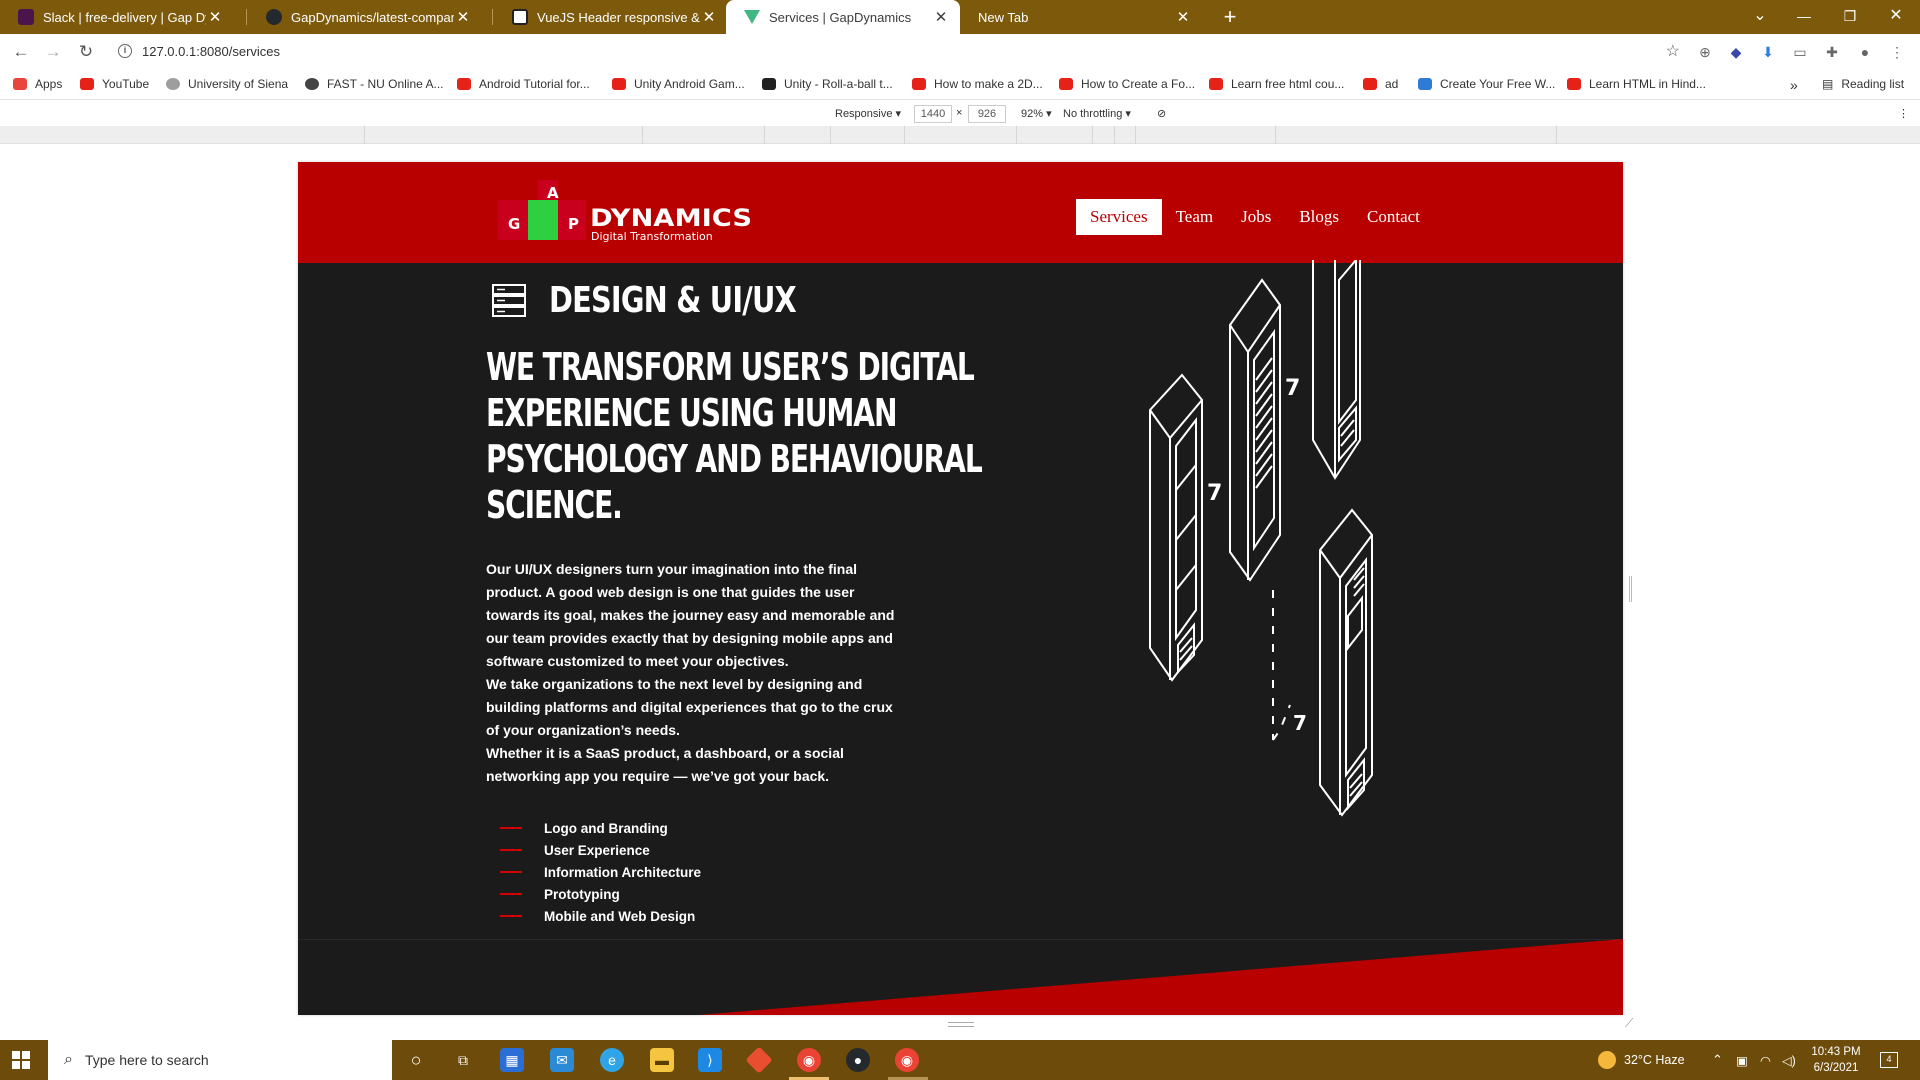  What do you see at coordinates (612, 1060) in the screenshot?
I see `edge-icon: e` at bounding box center [612, 1060].